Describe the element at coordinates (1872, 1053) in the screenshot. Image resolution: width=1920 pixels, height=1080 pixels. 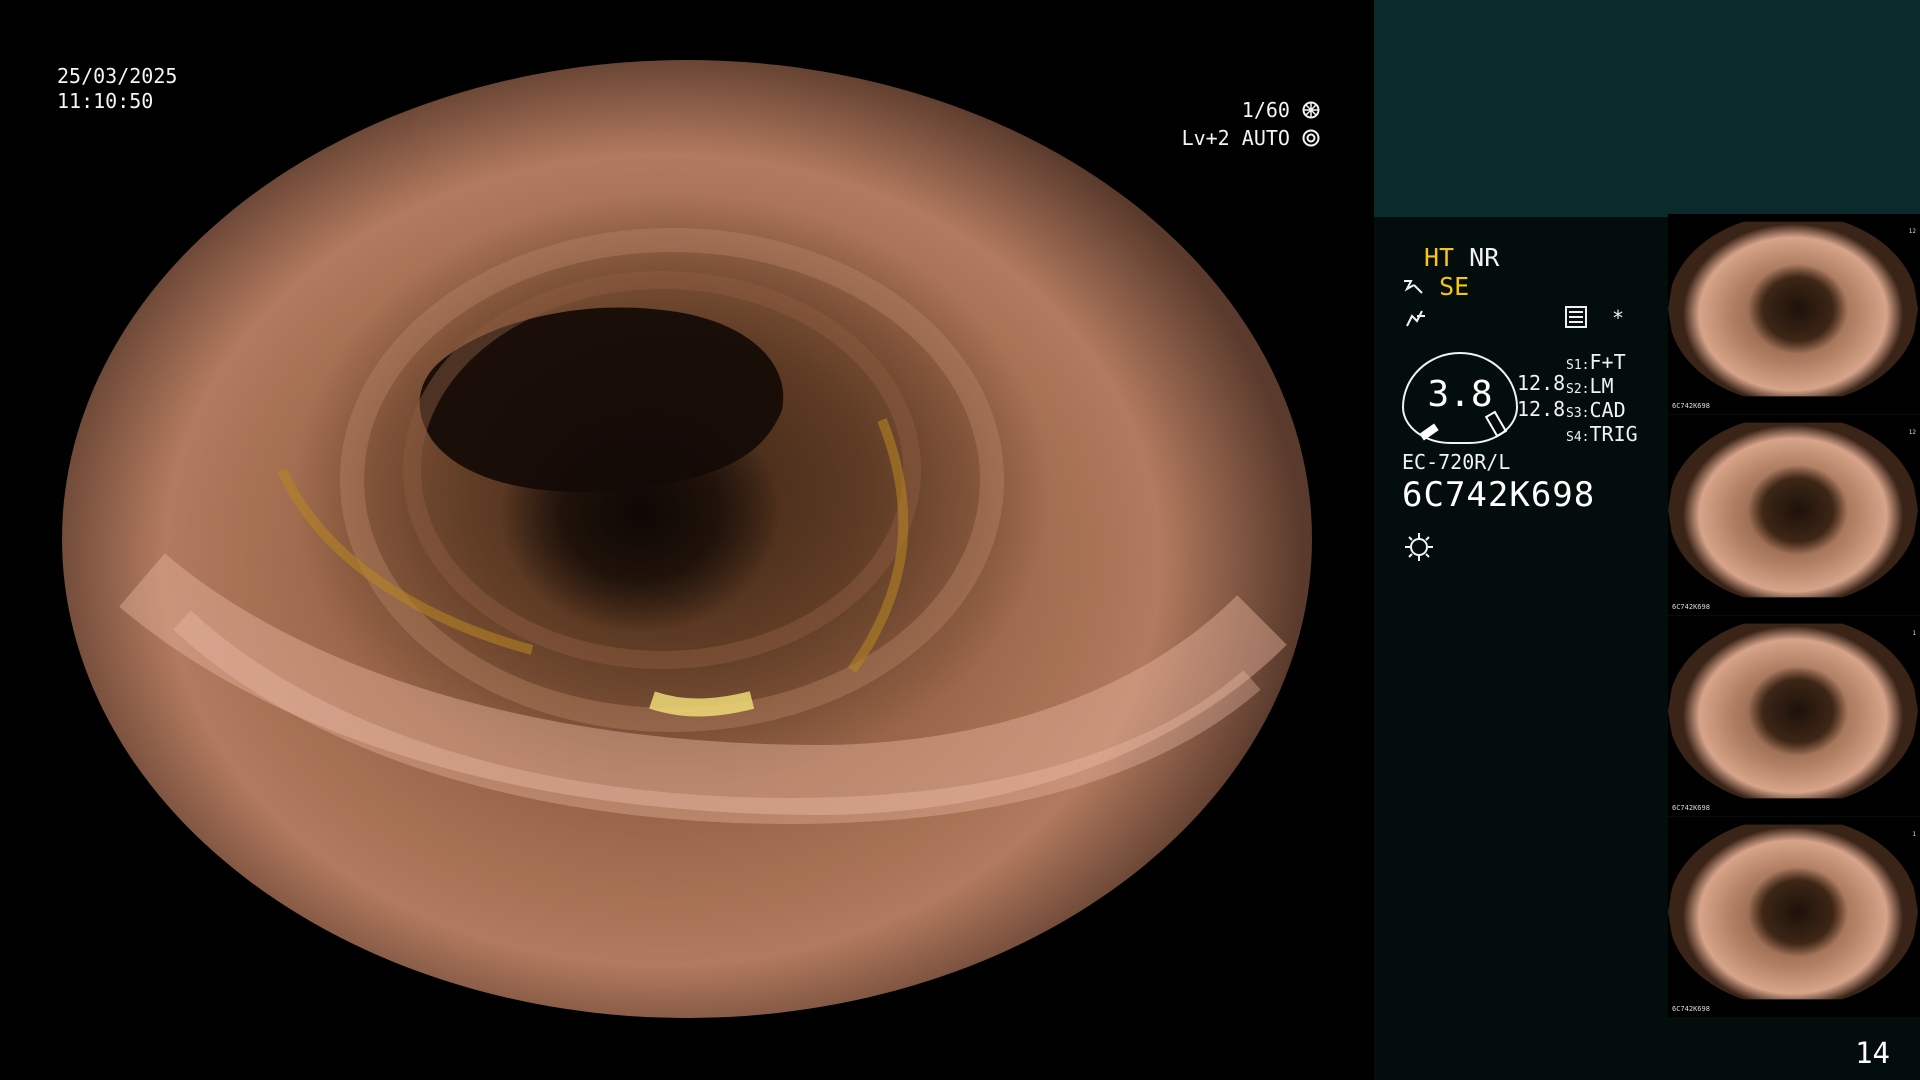
I see `page-number: 14` at that location.